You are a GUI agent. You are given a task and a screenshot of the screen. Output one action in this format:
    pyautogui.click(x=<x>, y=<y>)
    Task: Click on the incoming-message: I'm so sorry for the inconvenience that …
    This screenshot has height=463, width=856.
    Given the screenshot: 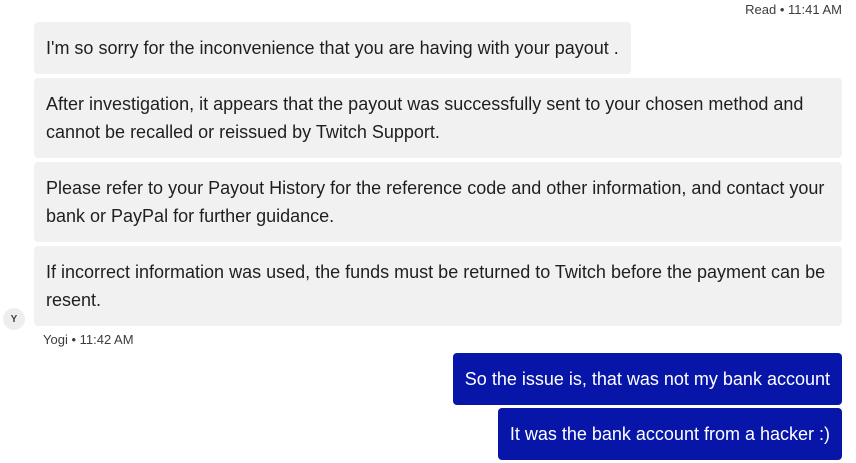 What is the action you would take?
    pyautogui.click(x=332, y=48)
    